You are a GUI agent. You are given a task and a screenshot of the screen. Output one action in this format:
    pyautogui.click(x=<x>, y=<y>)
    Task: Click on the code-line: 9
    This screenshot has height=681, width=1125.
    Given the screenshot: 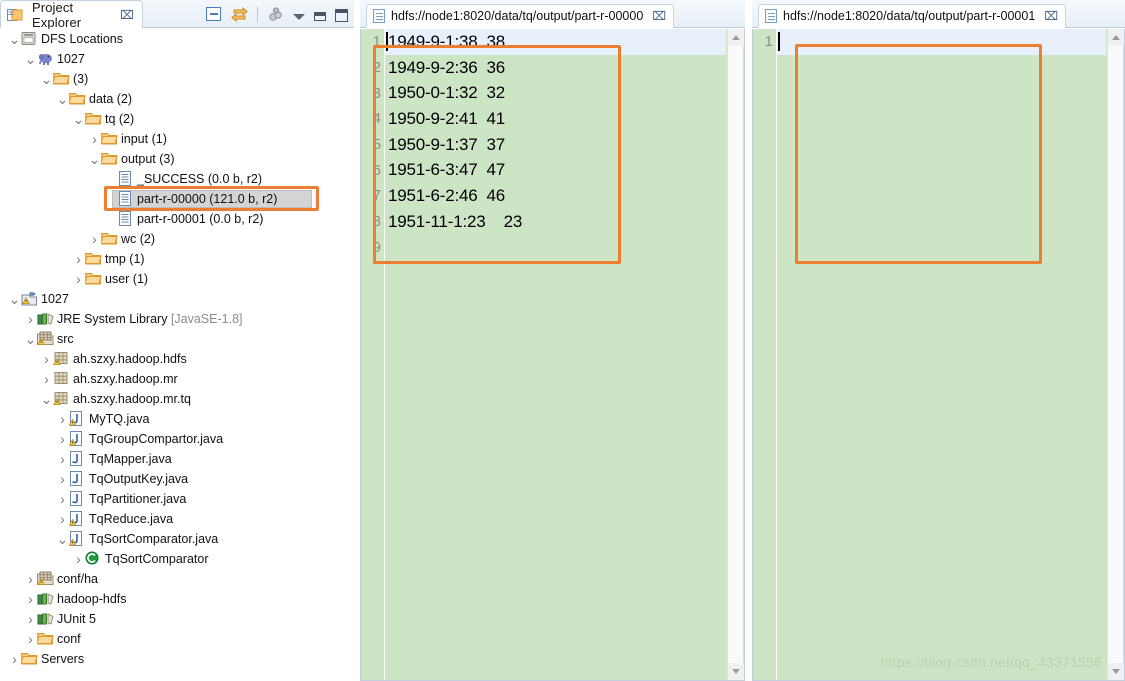 What is the action you would take?
    pyautogui.click(x=549, y=248)
    